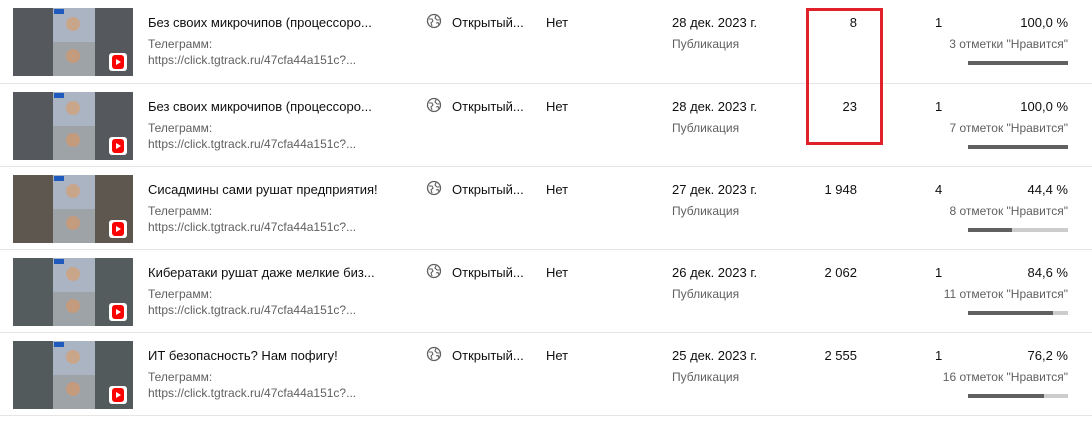 This screenshot has width=1092, height=421. I want to click on publish-date: 27 дек. 2023 г., so click(715, 189).